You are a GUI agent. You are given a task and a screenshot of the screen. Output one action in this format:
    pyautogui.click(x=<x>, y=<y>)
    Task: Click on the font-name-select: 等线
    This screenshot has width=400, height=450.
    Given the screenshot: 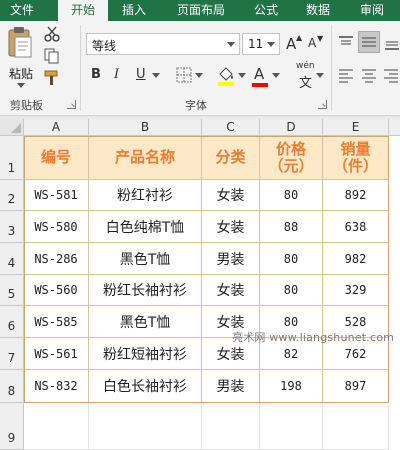 What is the action you would take?
    pyautogui.click(x=163, y=44)
    